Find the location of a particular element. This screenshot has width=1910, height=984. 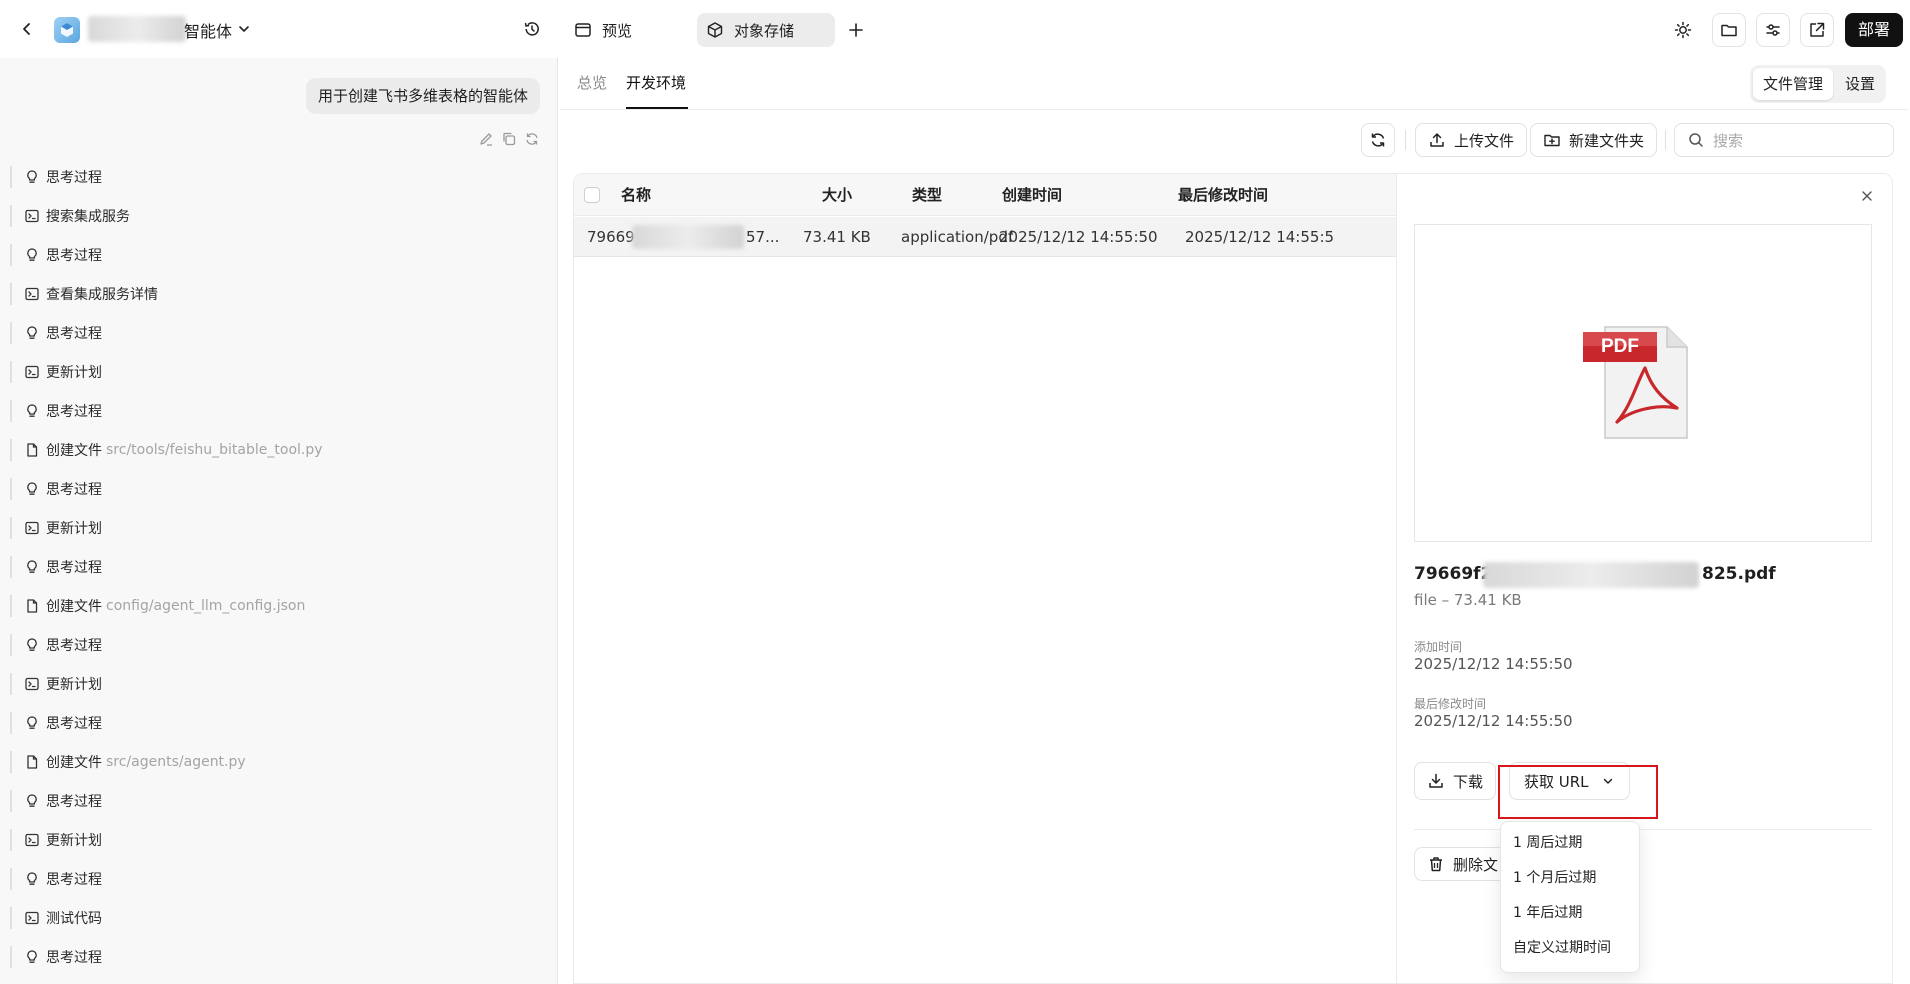

step-item-file: 创建文件 config/agent_llm_config.json is located at coordinates (157, 606).